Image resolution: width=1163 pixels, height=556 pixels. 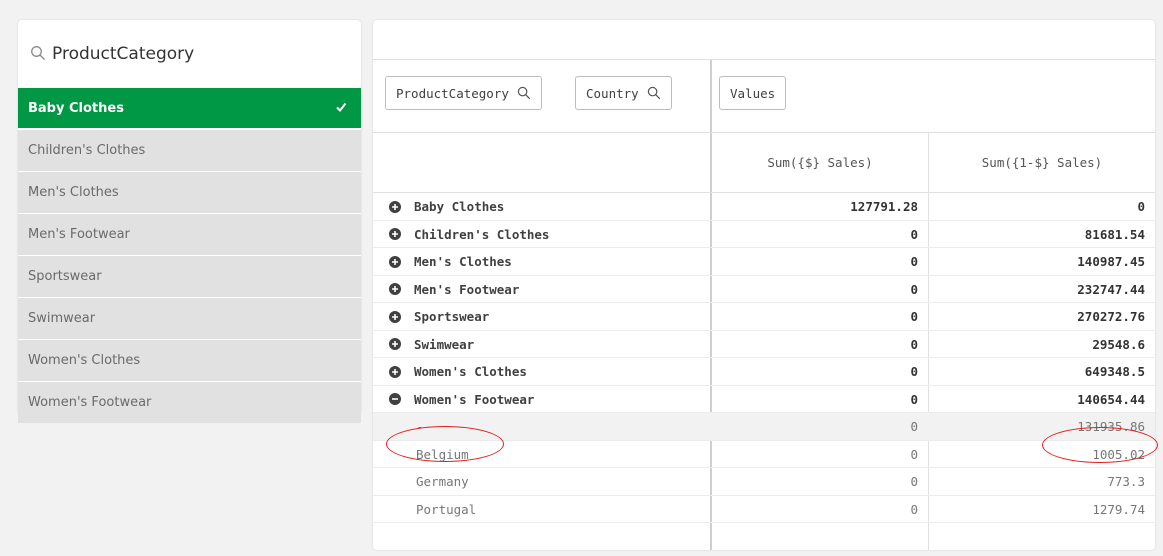 What do you see at coordinates (442, 481) in the screenshot?
I see `subrow-label: Germany` at bounding box center [442, 481].